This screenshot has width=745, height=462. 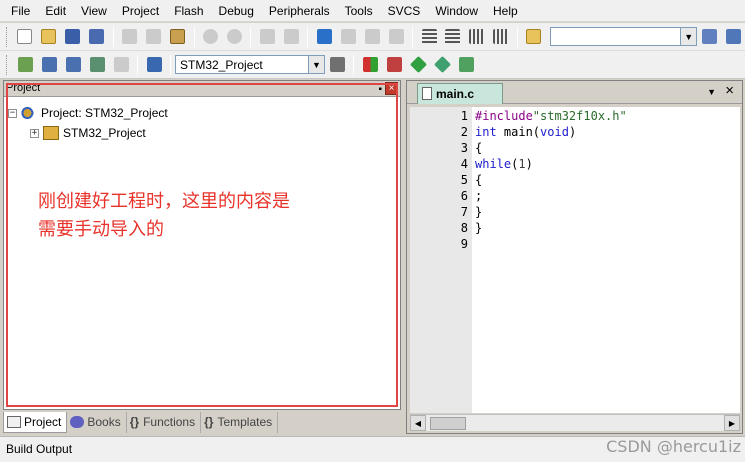 I want to click on folder-search-icon, so click(x=534, y=36).